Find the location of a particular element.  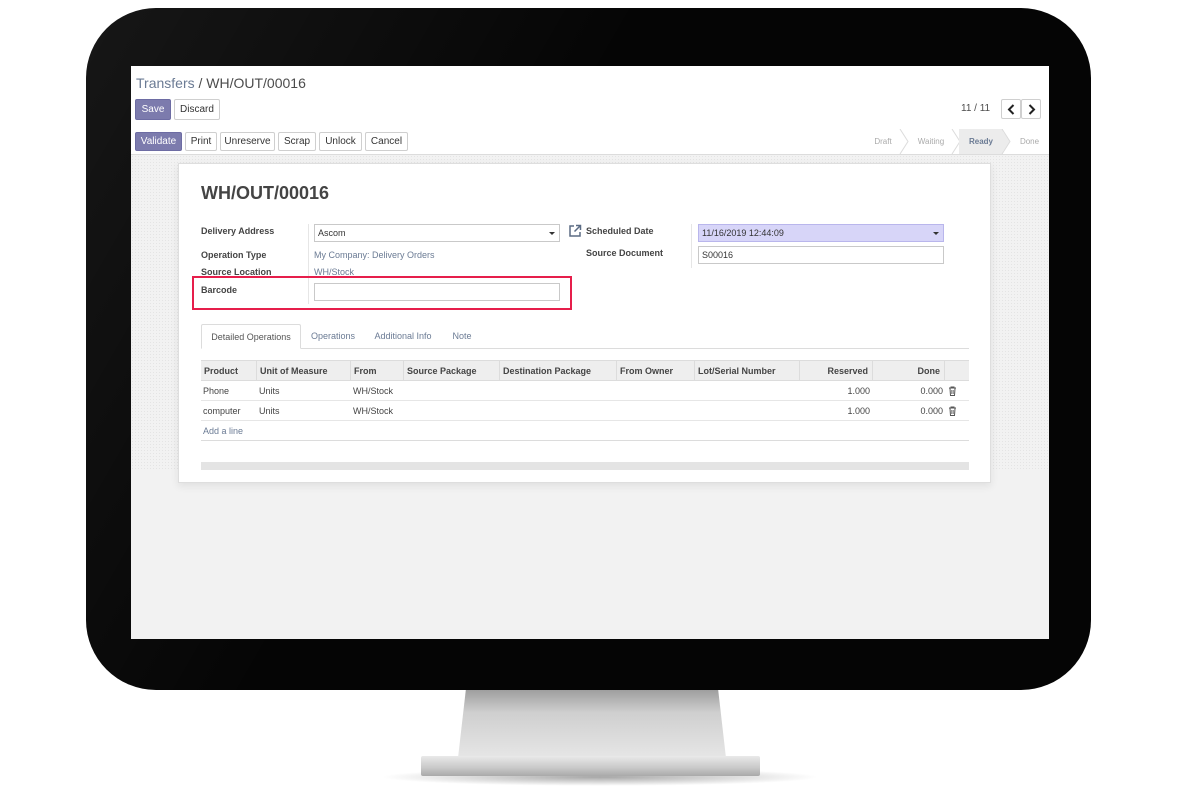

scheduled-date-picker: 11/16/2019 12:44:09 is located at coordinates (821, 233).